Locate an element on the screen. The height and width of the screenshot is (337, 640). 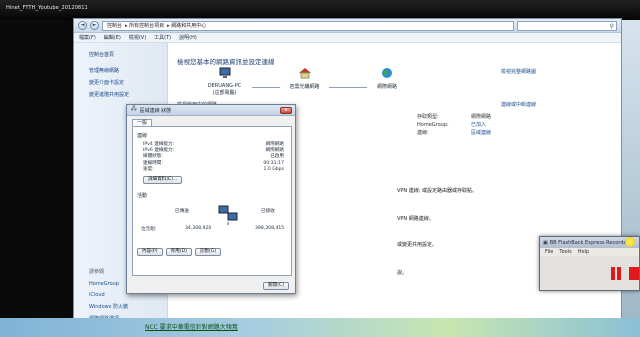
sidebar-item-advanced-sharing: 變更進階共用設定 is located at coordinates (128, 94).